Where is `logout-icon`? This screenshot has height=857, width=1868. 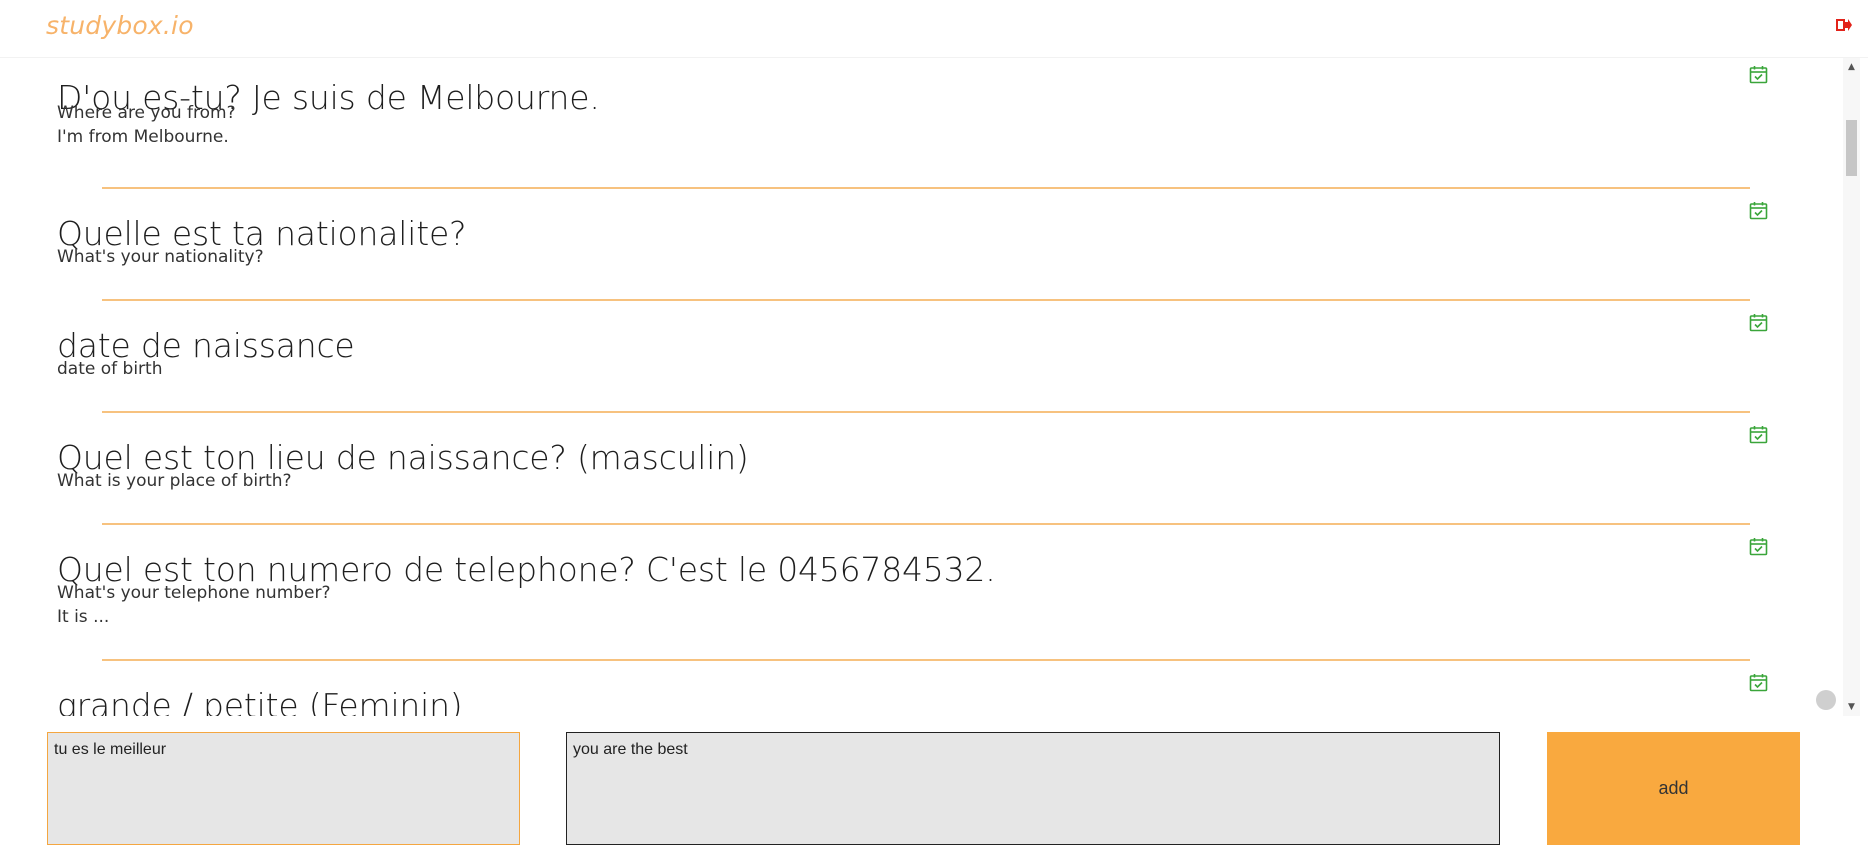 logout-icon is located at coordinates (1844, 25).